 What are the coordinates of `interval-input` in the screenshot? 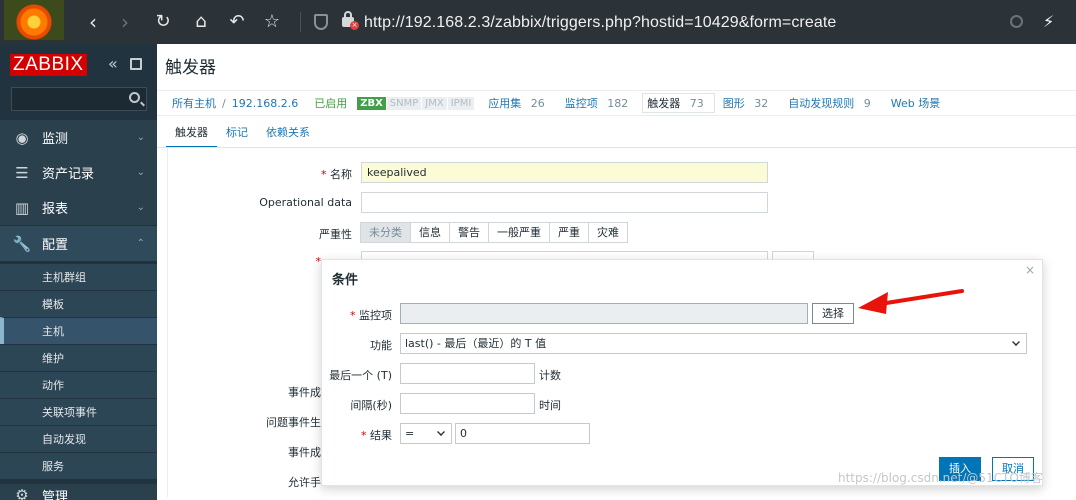 It's located at (467, 403).